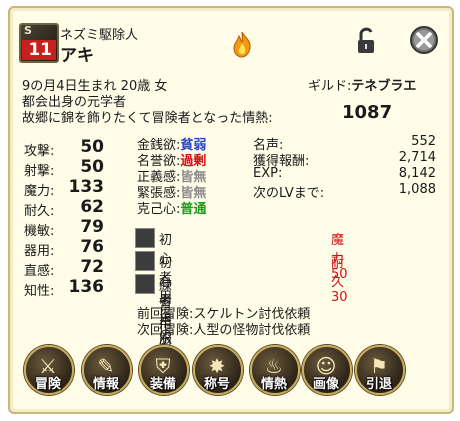 The width and height of the screenshot is (460, 421). I want to click on unlock-icon, so click(368, 41).